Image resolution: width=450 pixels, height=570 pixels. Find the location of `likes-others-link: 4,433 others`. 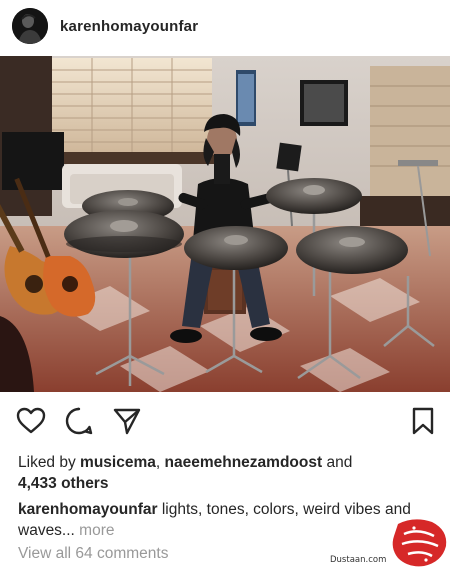

likes-others-link: 4,433 others is located at coordinates (63, 483).